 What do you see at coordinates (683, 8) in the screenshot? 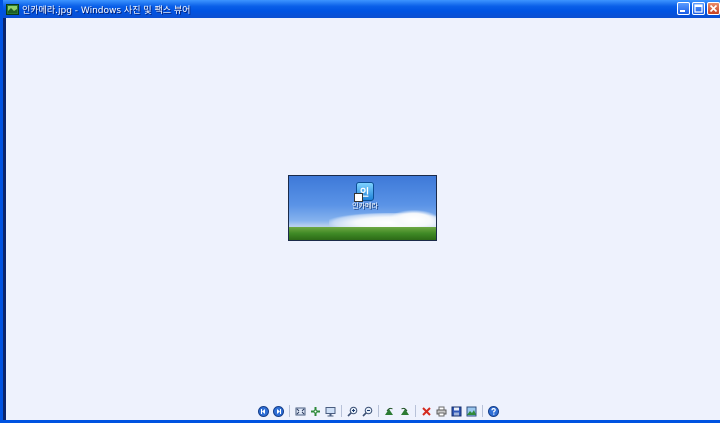
I see `minimize-button` at bounding box center [683, 8].